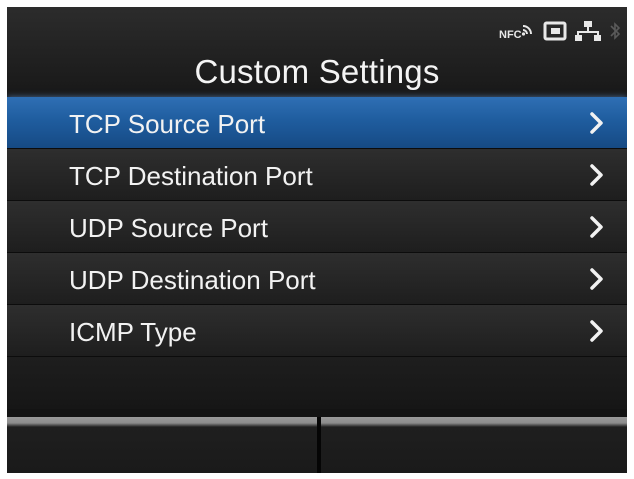 The image size is (634, 479). Describe the element at coordinates (317, 123) in the screenshot. I see `menu-item-tcp-source-port: TCP Source Port` at that location.